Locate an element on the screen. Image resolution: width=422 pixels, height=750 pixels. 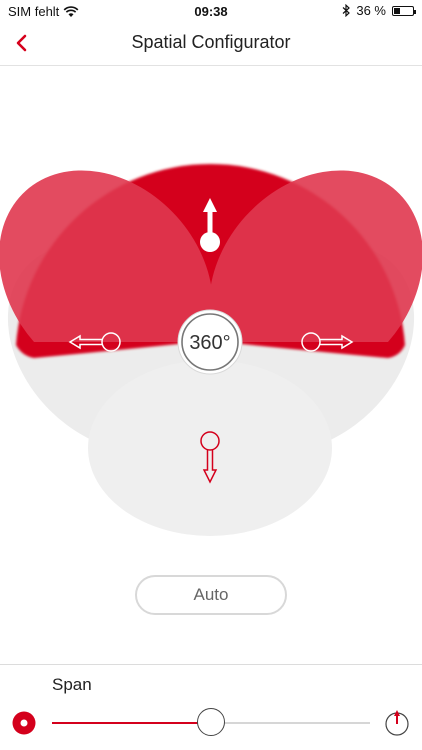
battery-icon is located at coordinates (404, 10).